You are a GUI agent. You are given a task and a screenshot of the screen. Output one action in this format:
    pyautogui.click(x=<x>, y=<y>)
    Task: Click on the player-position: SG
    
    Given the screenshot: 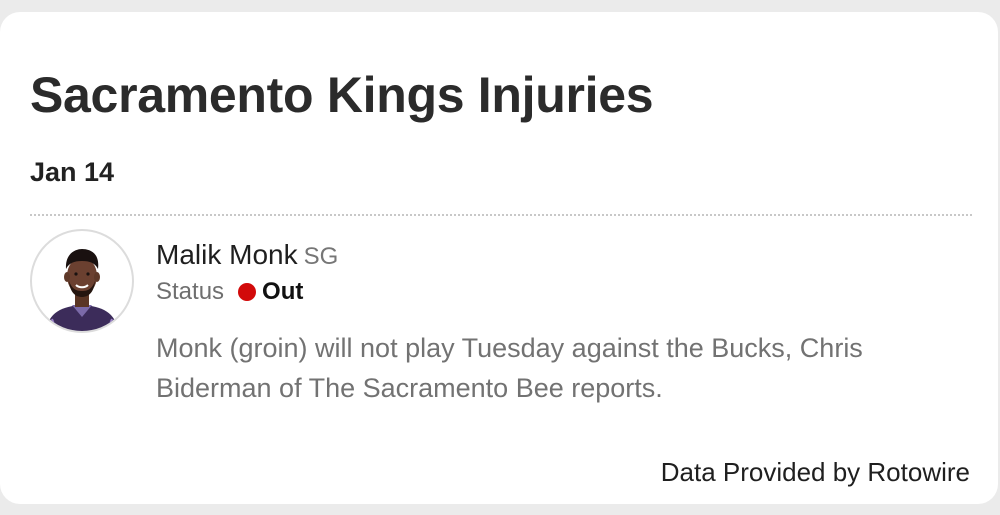 What is the action you would take?
    pyautogui.click(x=321, y=256)
    